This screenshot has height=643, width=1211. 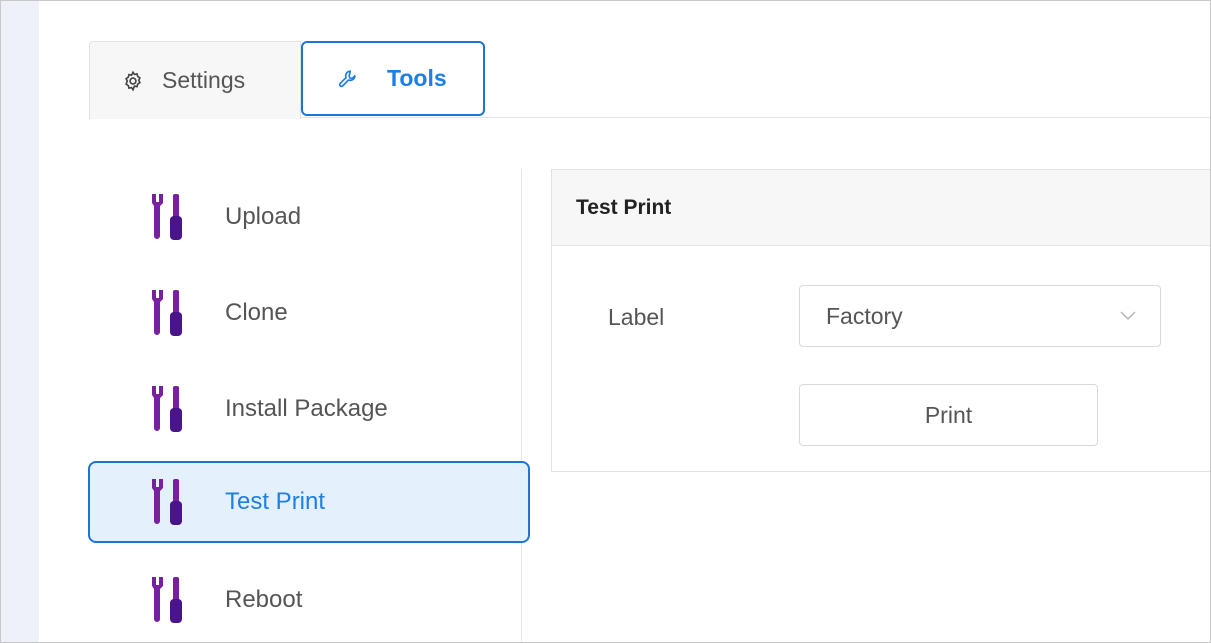 I want to click on sidebar-item-label: Install Package, so click(x=306, y=408).